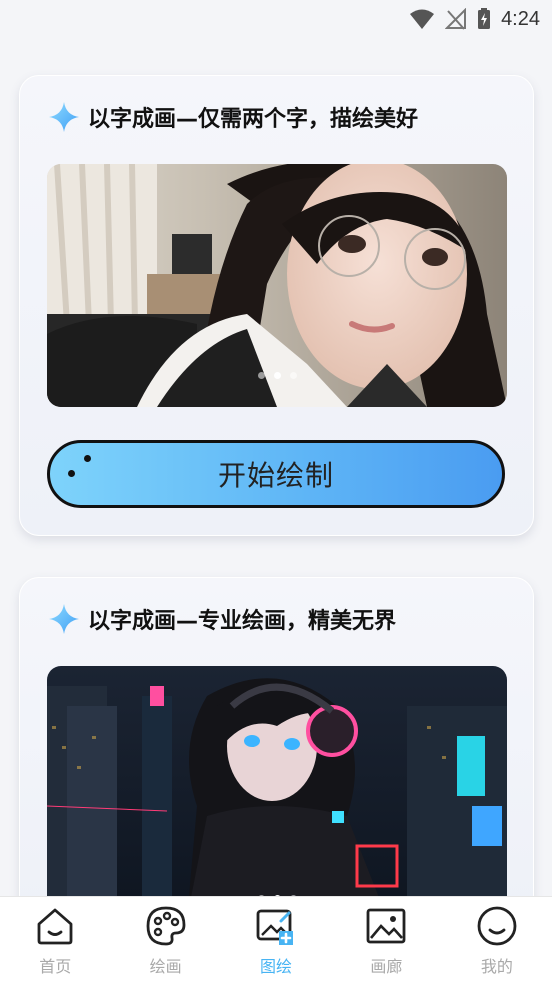 The image size is (552, 982). What do you see at coordinates (484, 18) in the screenshot?
I see `battery-charging-icon` at bounding box center [484, 18].